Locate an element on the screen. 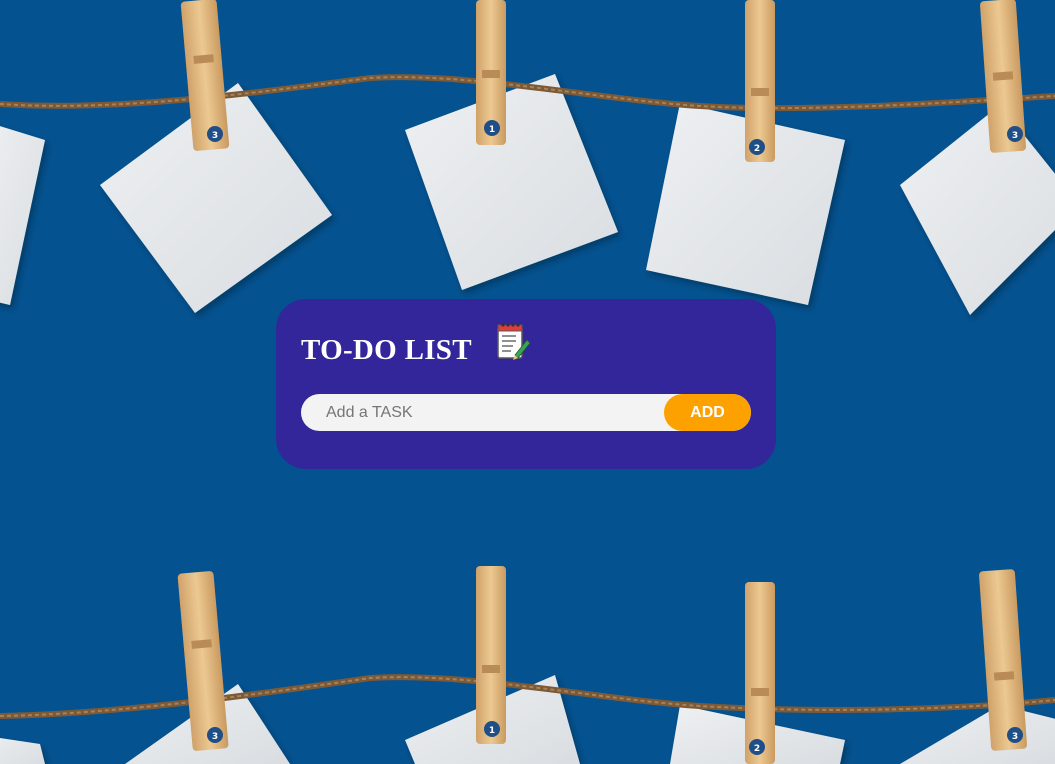 The height and width of the screenshot is (764, 1055). task-form: ADD is located at coordinates (526, 412).